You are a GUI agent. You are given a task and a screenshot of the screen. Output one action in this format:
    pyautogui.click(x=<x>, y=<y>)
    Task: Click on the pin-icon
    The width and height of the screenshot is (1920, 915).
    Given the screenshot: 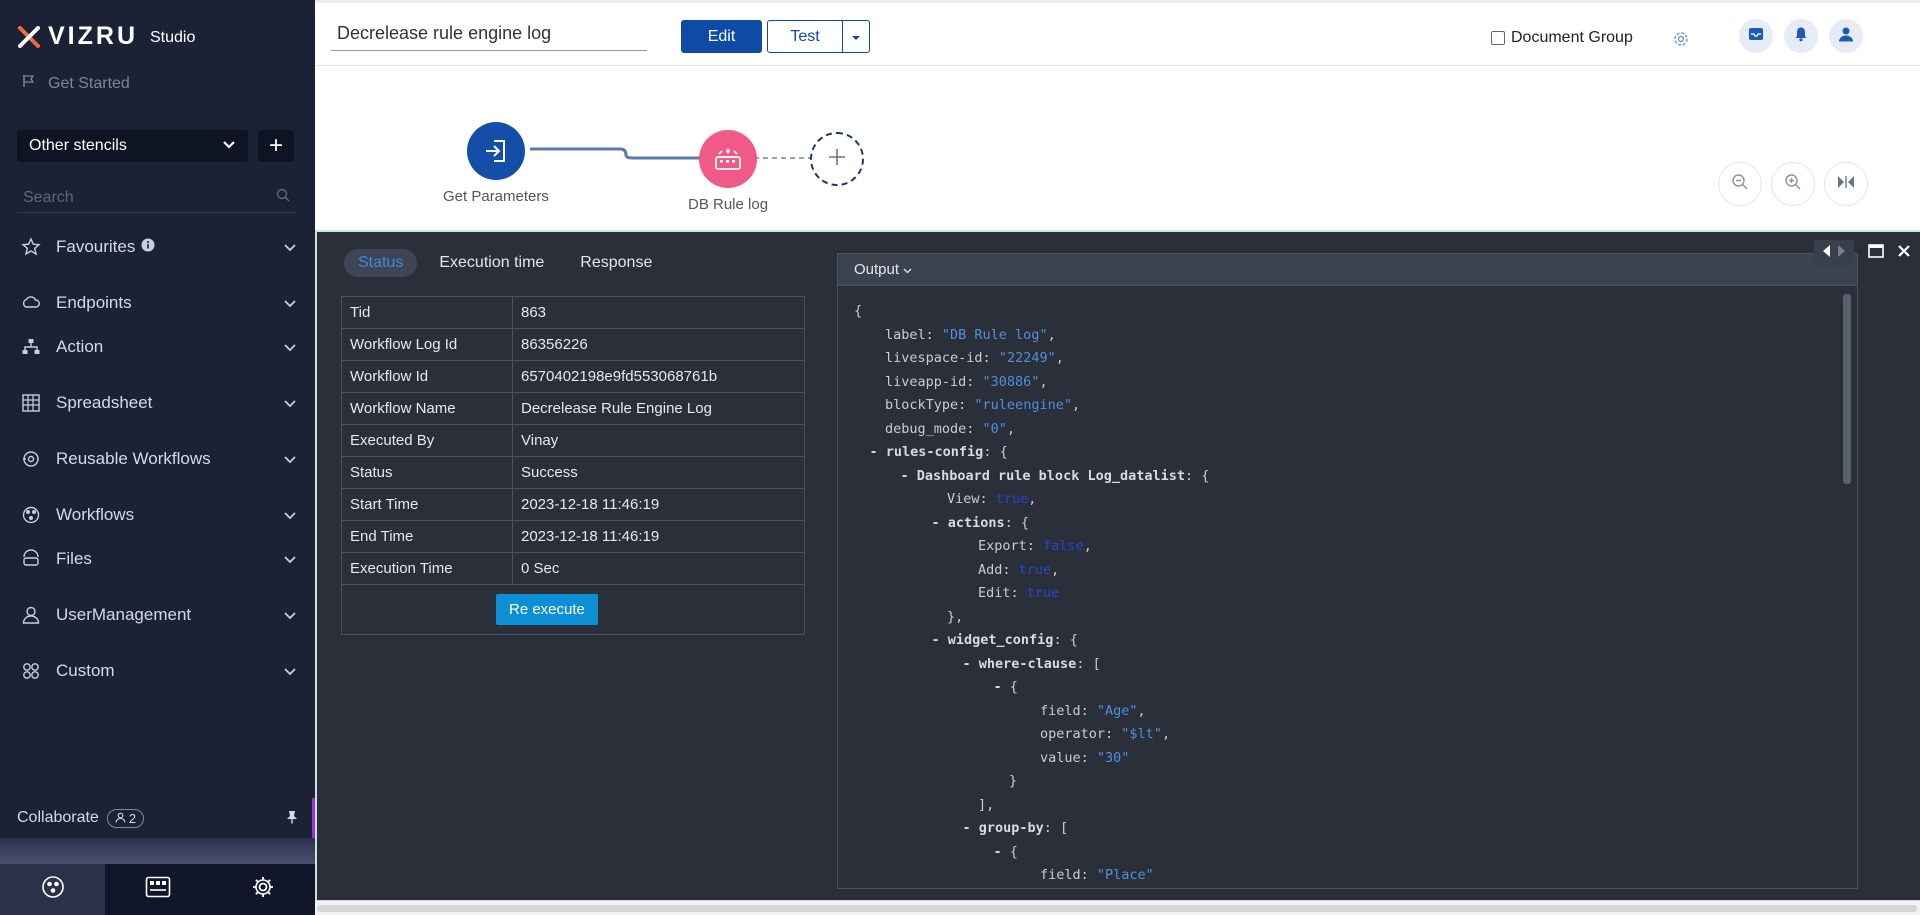 What is the action you would take?
    pyautogui.click(x=292, y=819)
    